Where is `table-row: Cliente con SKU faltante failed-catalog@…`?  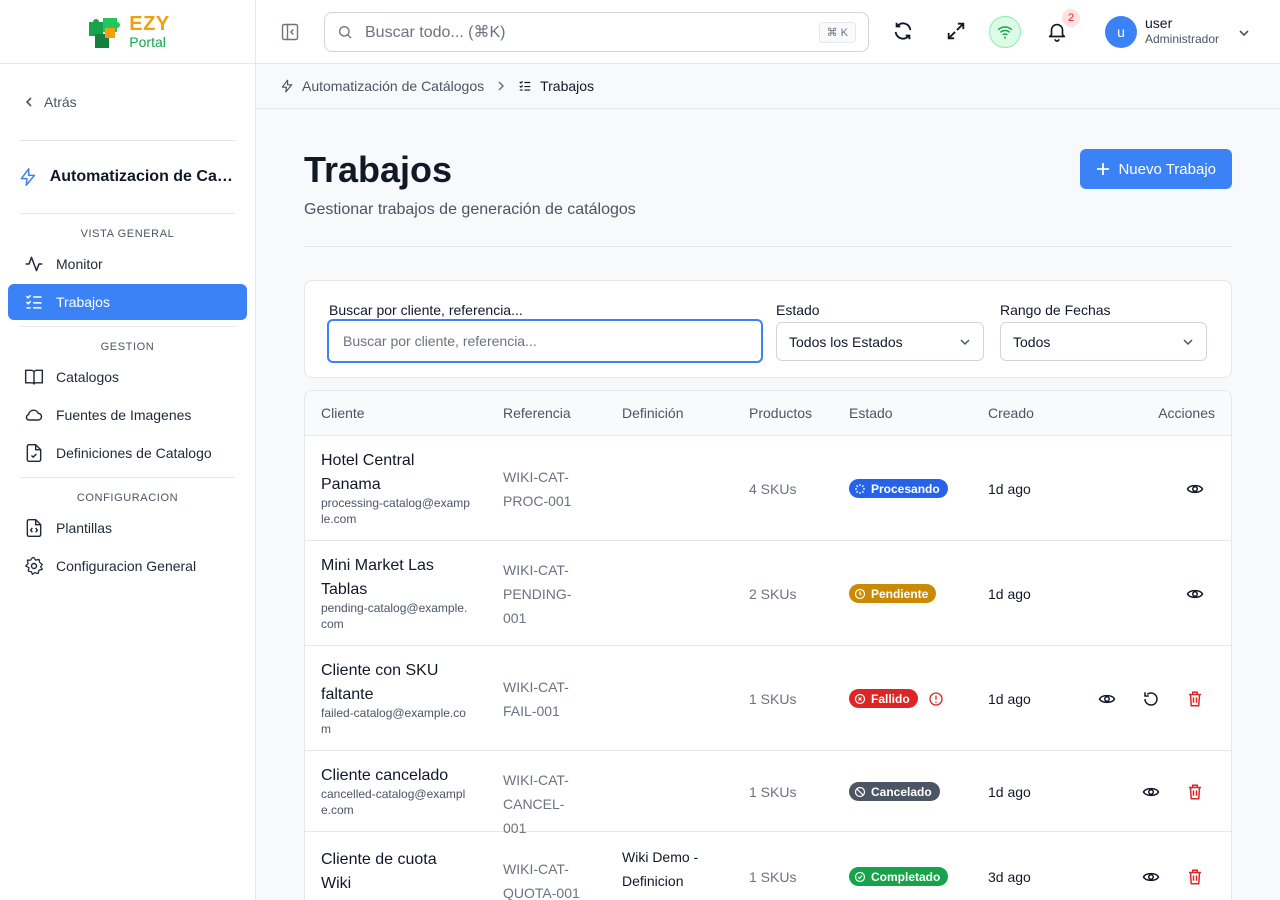 table-row: Cliente con SKU faltante failed-catalog@… is located at coordinates (768, 698).